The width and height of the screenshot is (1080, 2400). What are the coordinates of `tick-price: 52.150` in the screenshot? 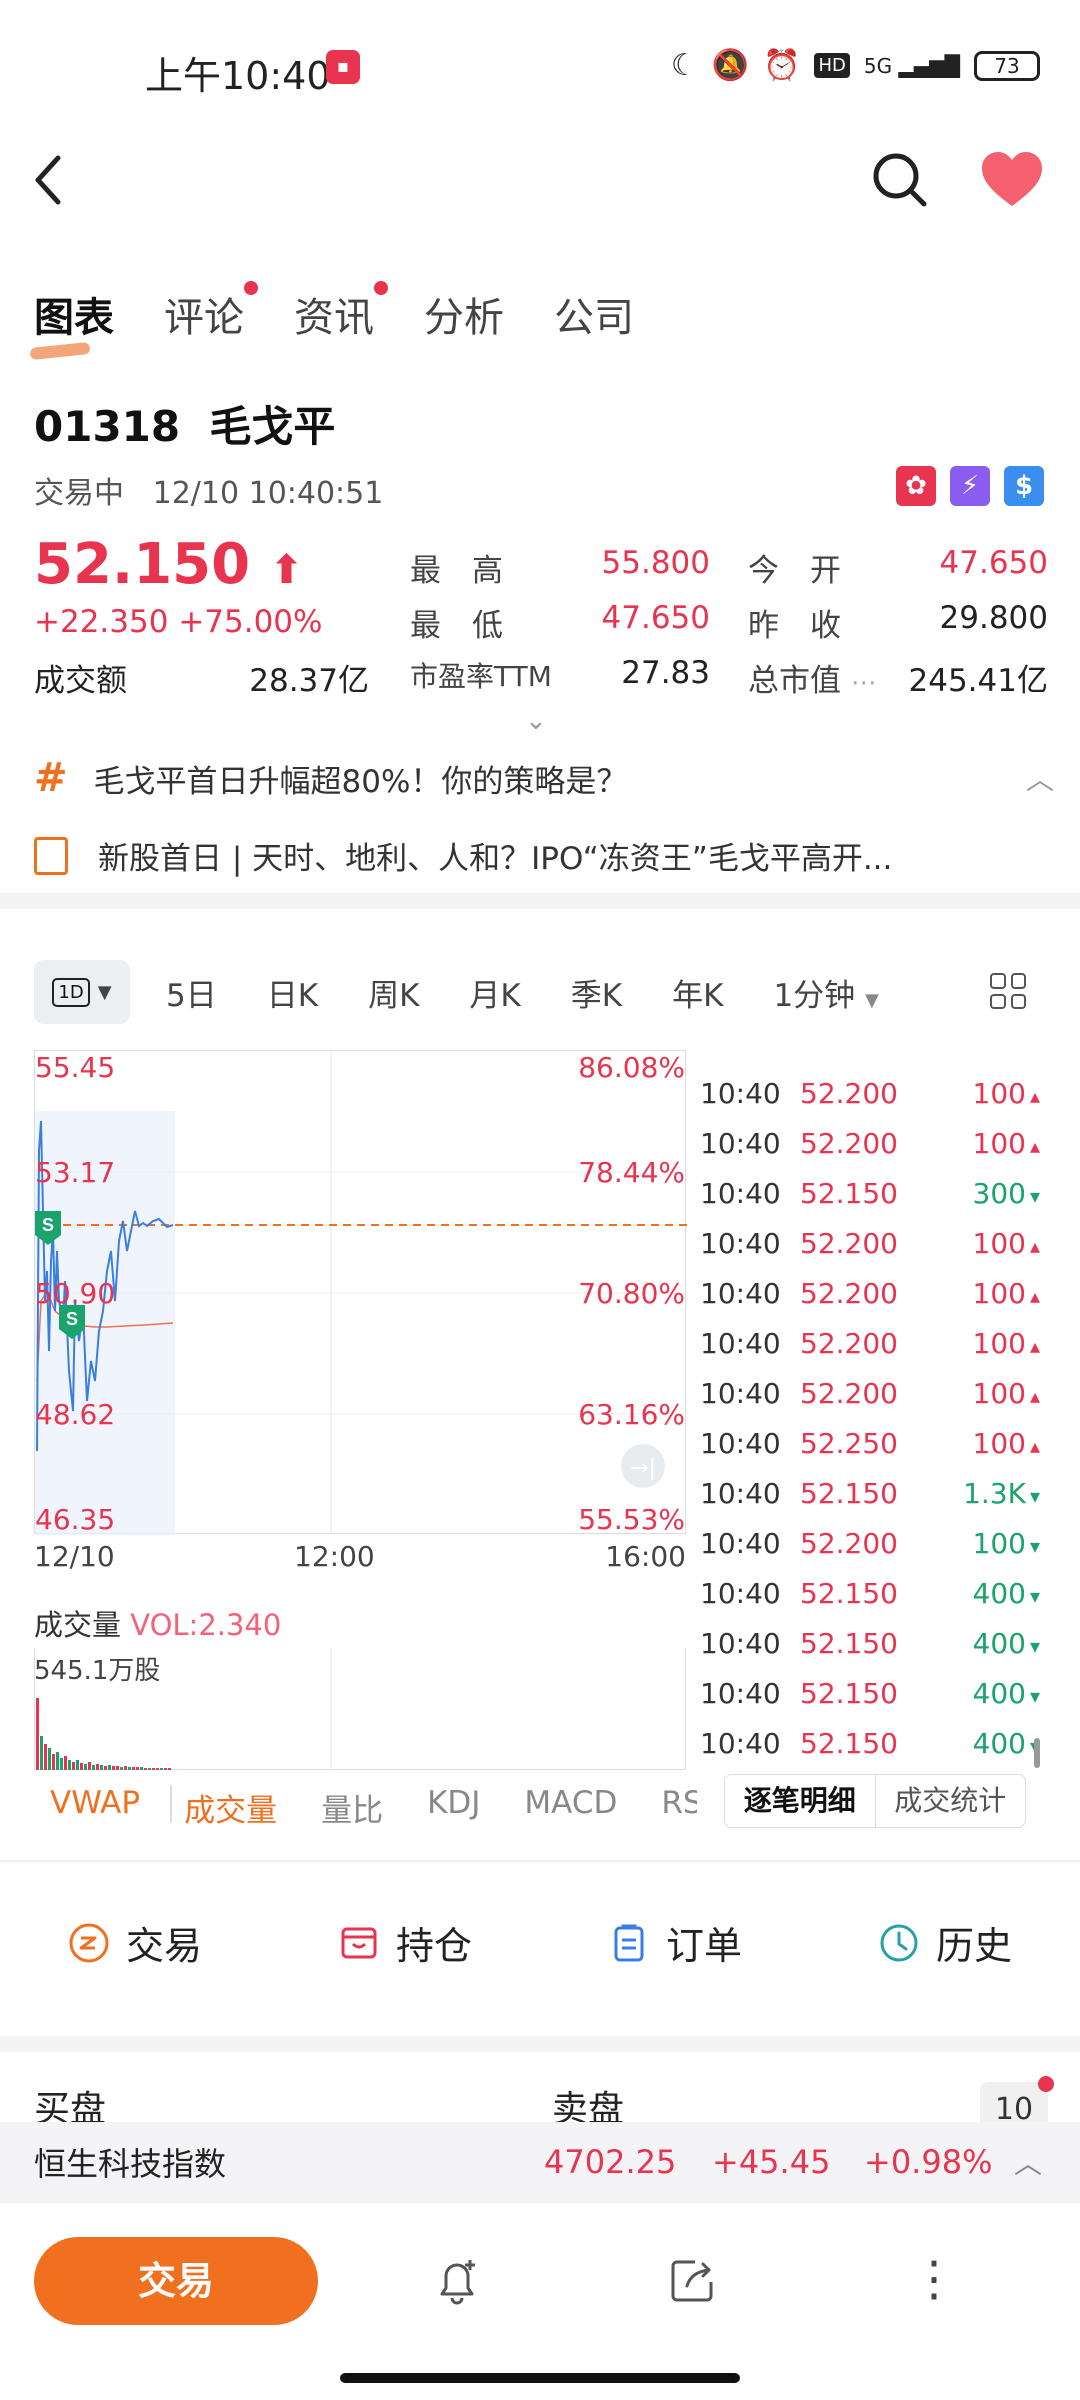 It's located at (849, 1193).